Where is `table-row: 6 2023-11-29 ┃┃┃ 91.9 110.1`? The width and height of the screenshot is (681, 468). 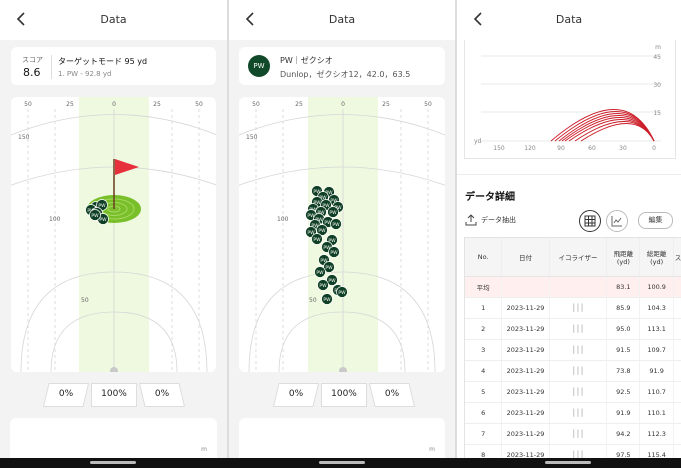 table-row: 6 2023-11-29 ┃┃┃ 91.9 110.1 is located at coordinates (573, 413).